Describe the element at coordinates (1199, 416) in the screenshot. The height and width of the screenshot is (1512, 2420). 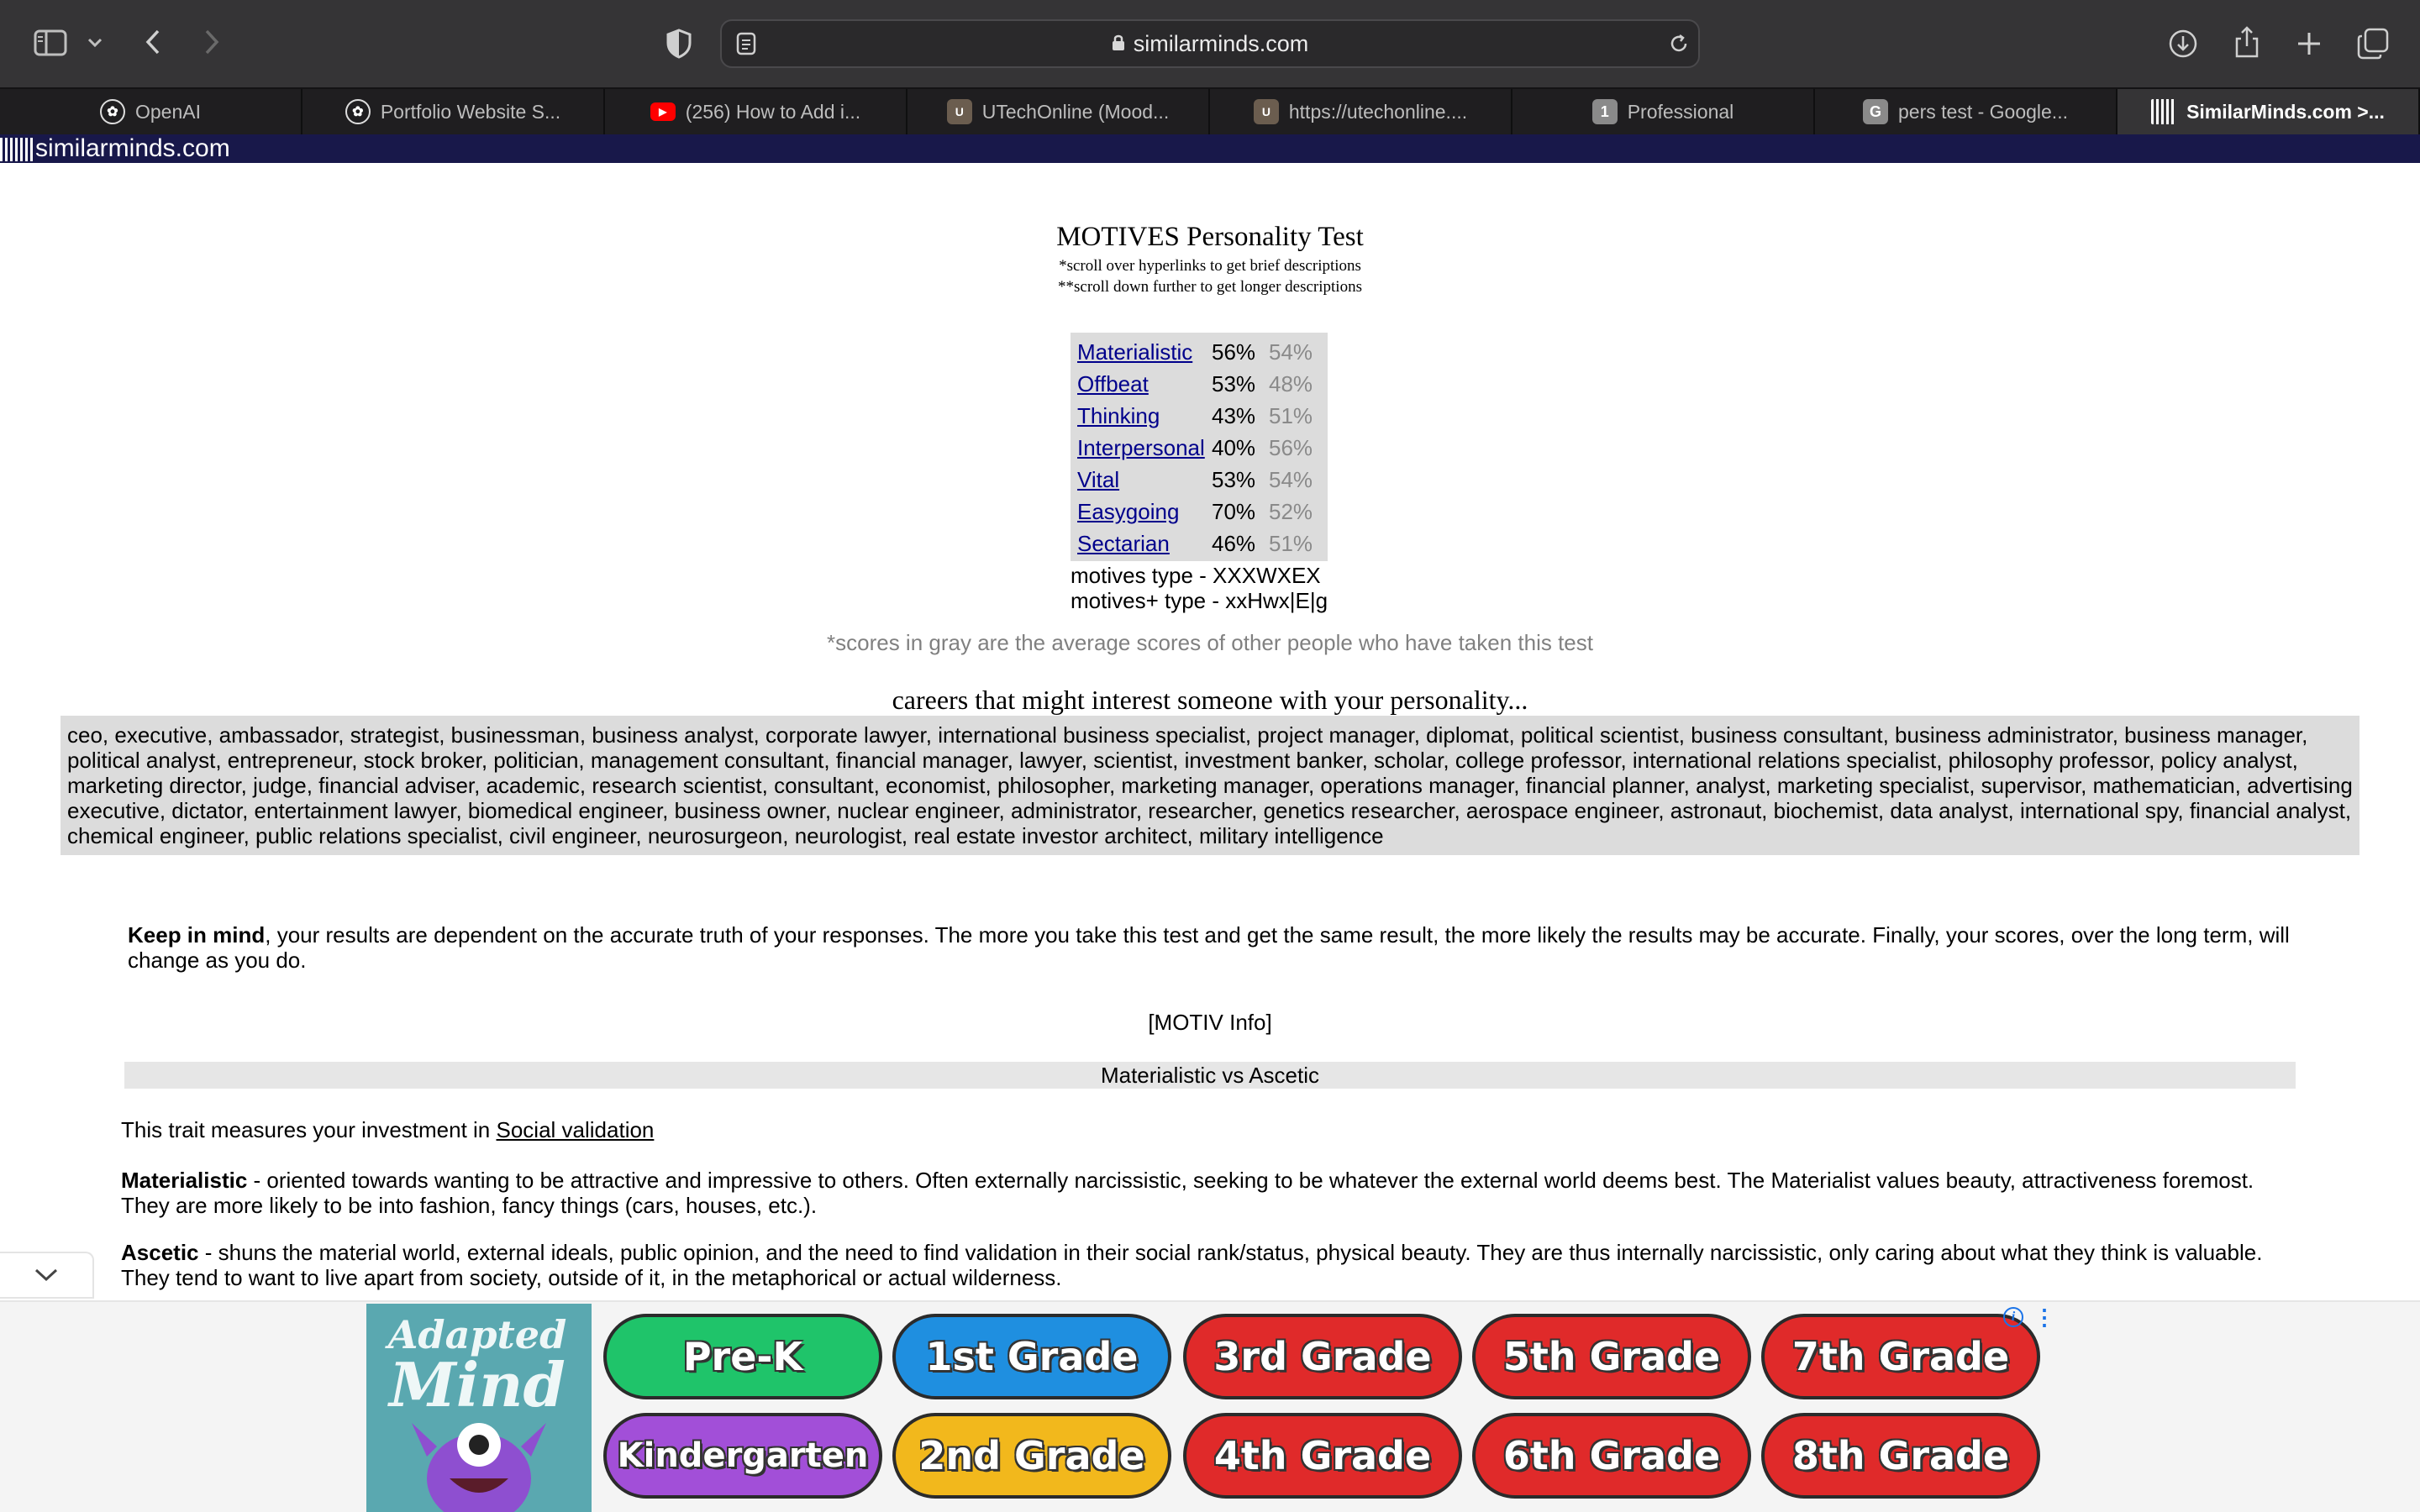
I see `score-row-thinking: Thinking 43% 51%` at that location.